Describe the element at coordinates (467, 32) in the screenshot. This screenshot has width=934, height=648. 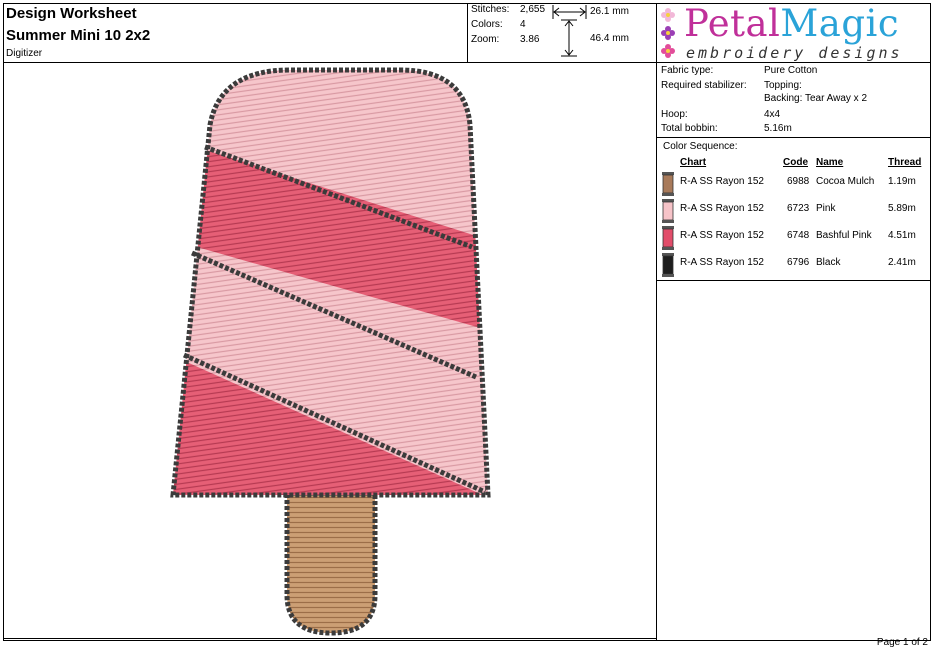
I see `header-divider-v1` at that location.